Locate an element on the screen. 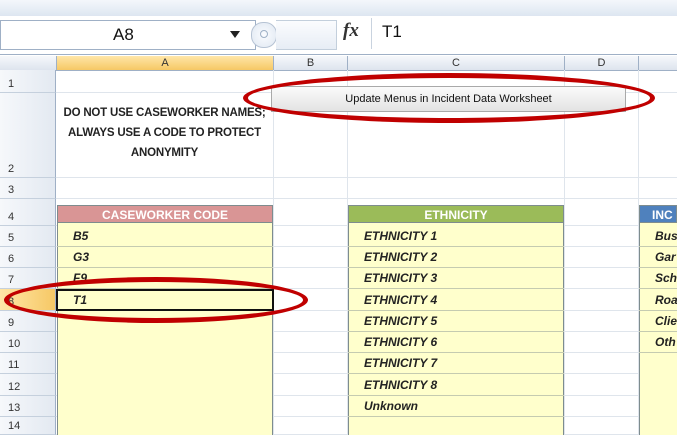 This screenshot has height=435, width=677. incident-cell: Clie is located at coordinates (658, 321).